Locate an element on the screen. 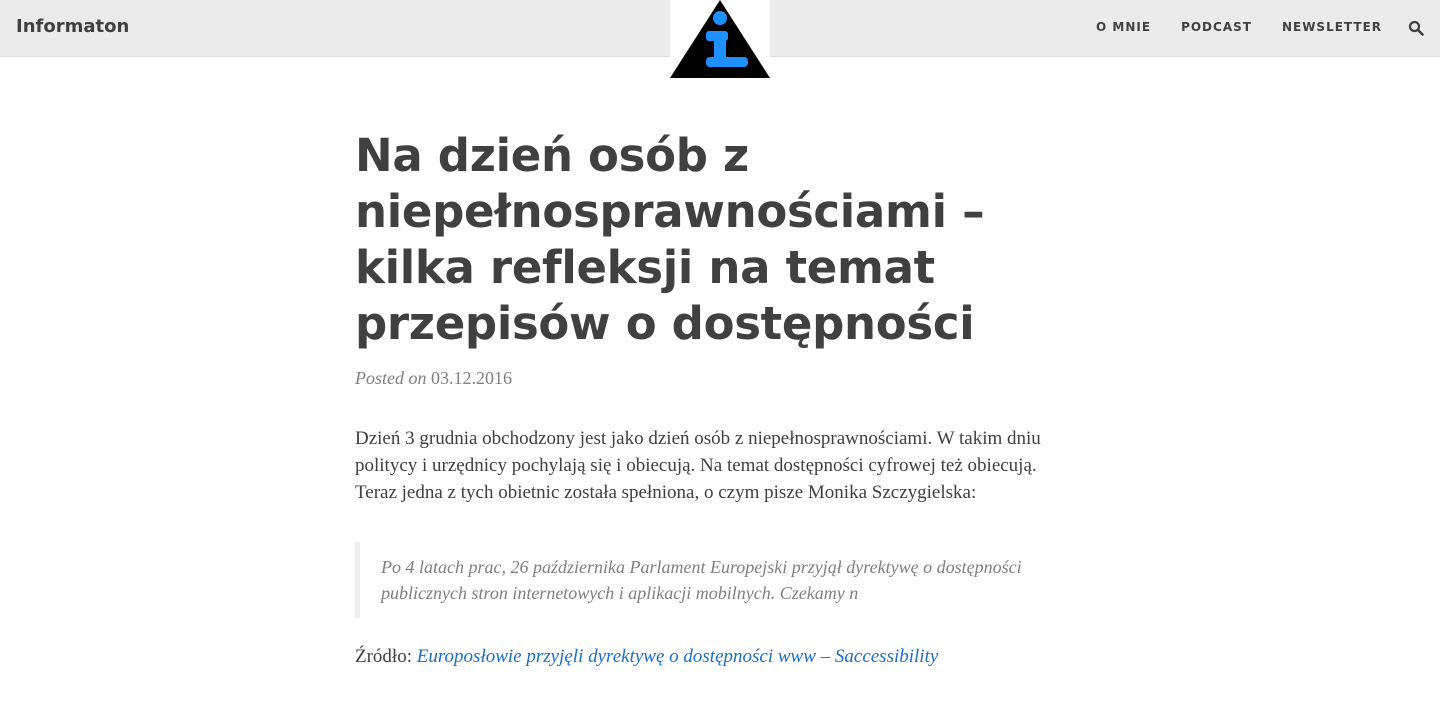 This screenshot has width=1440, height=720. nav-links: O MNIE PODCAST NEWSLETTER is located at coordinates (1239, 27).